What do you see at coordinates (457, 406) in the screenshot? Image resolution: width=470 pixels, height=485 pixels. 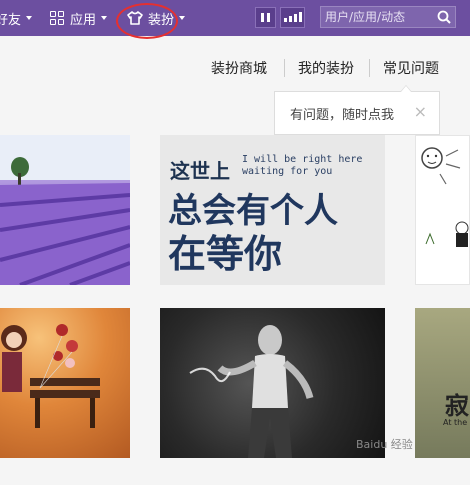 I see `card-text-big: 寂` at bounding box center [457, 406].